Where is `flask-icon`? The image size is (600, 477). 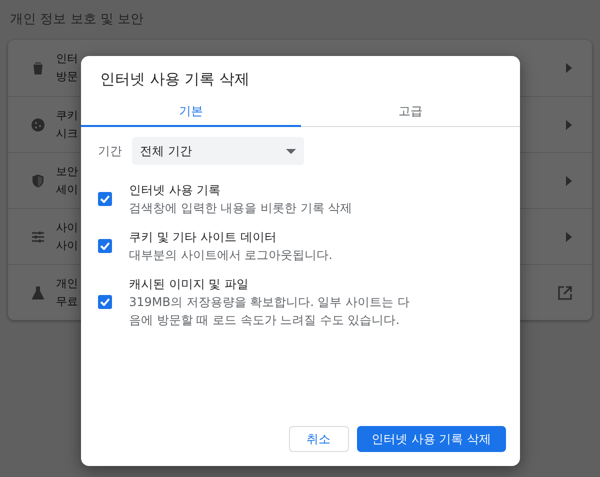
flask-icon is located at coordinates (38, 292).